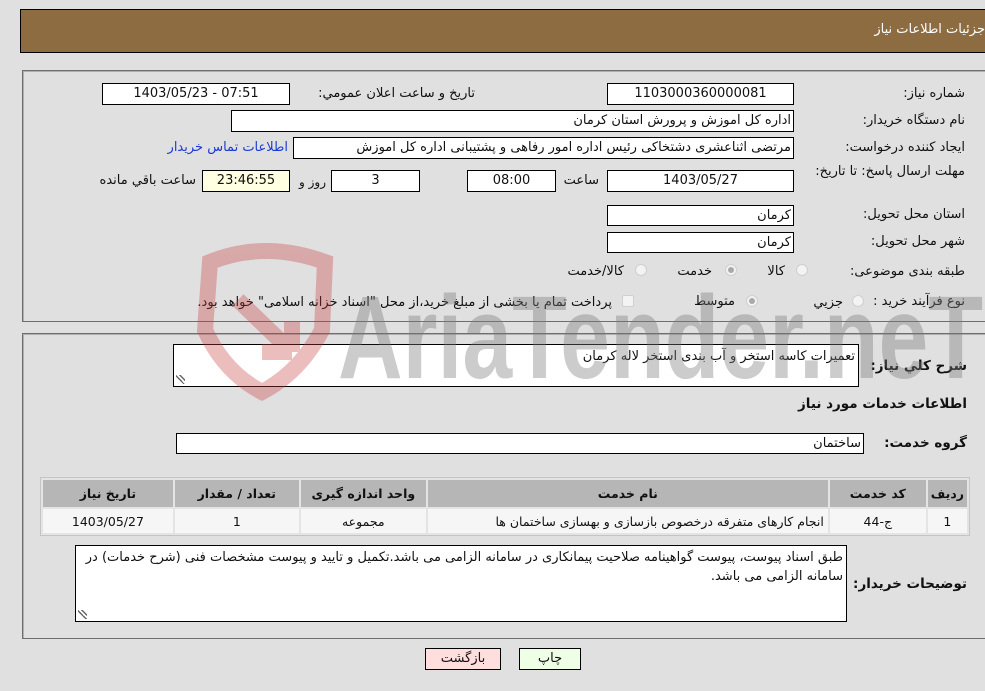 The height and width of the screenshot is (691, 985). Describe the element at coordinates (236, 521) in the screenshot. I see `cell-quantity: 1` at that location.